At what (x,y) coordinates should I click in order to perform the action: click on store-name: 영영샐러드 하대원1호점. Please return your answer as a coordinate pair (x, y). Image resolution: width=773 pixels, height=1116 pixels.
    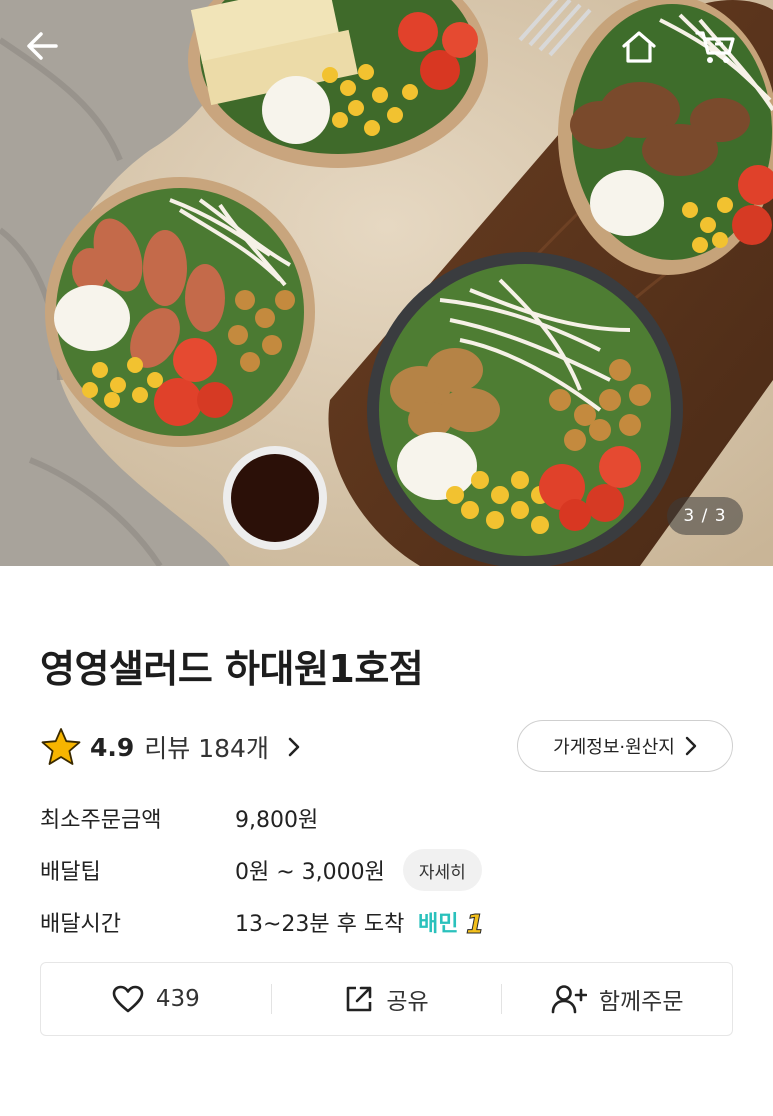
    Looking at the image, I should click on (232, 669).